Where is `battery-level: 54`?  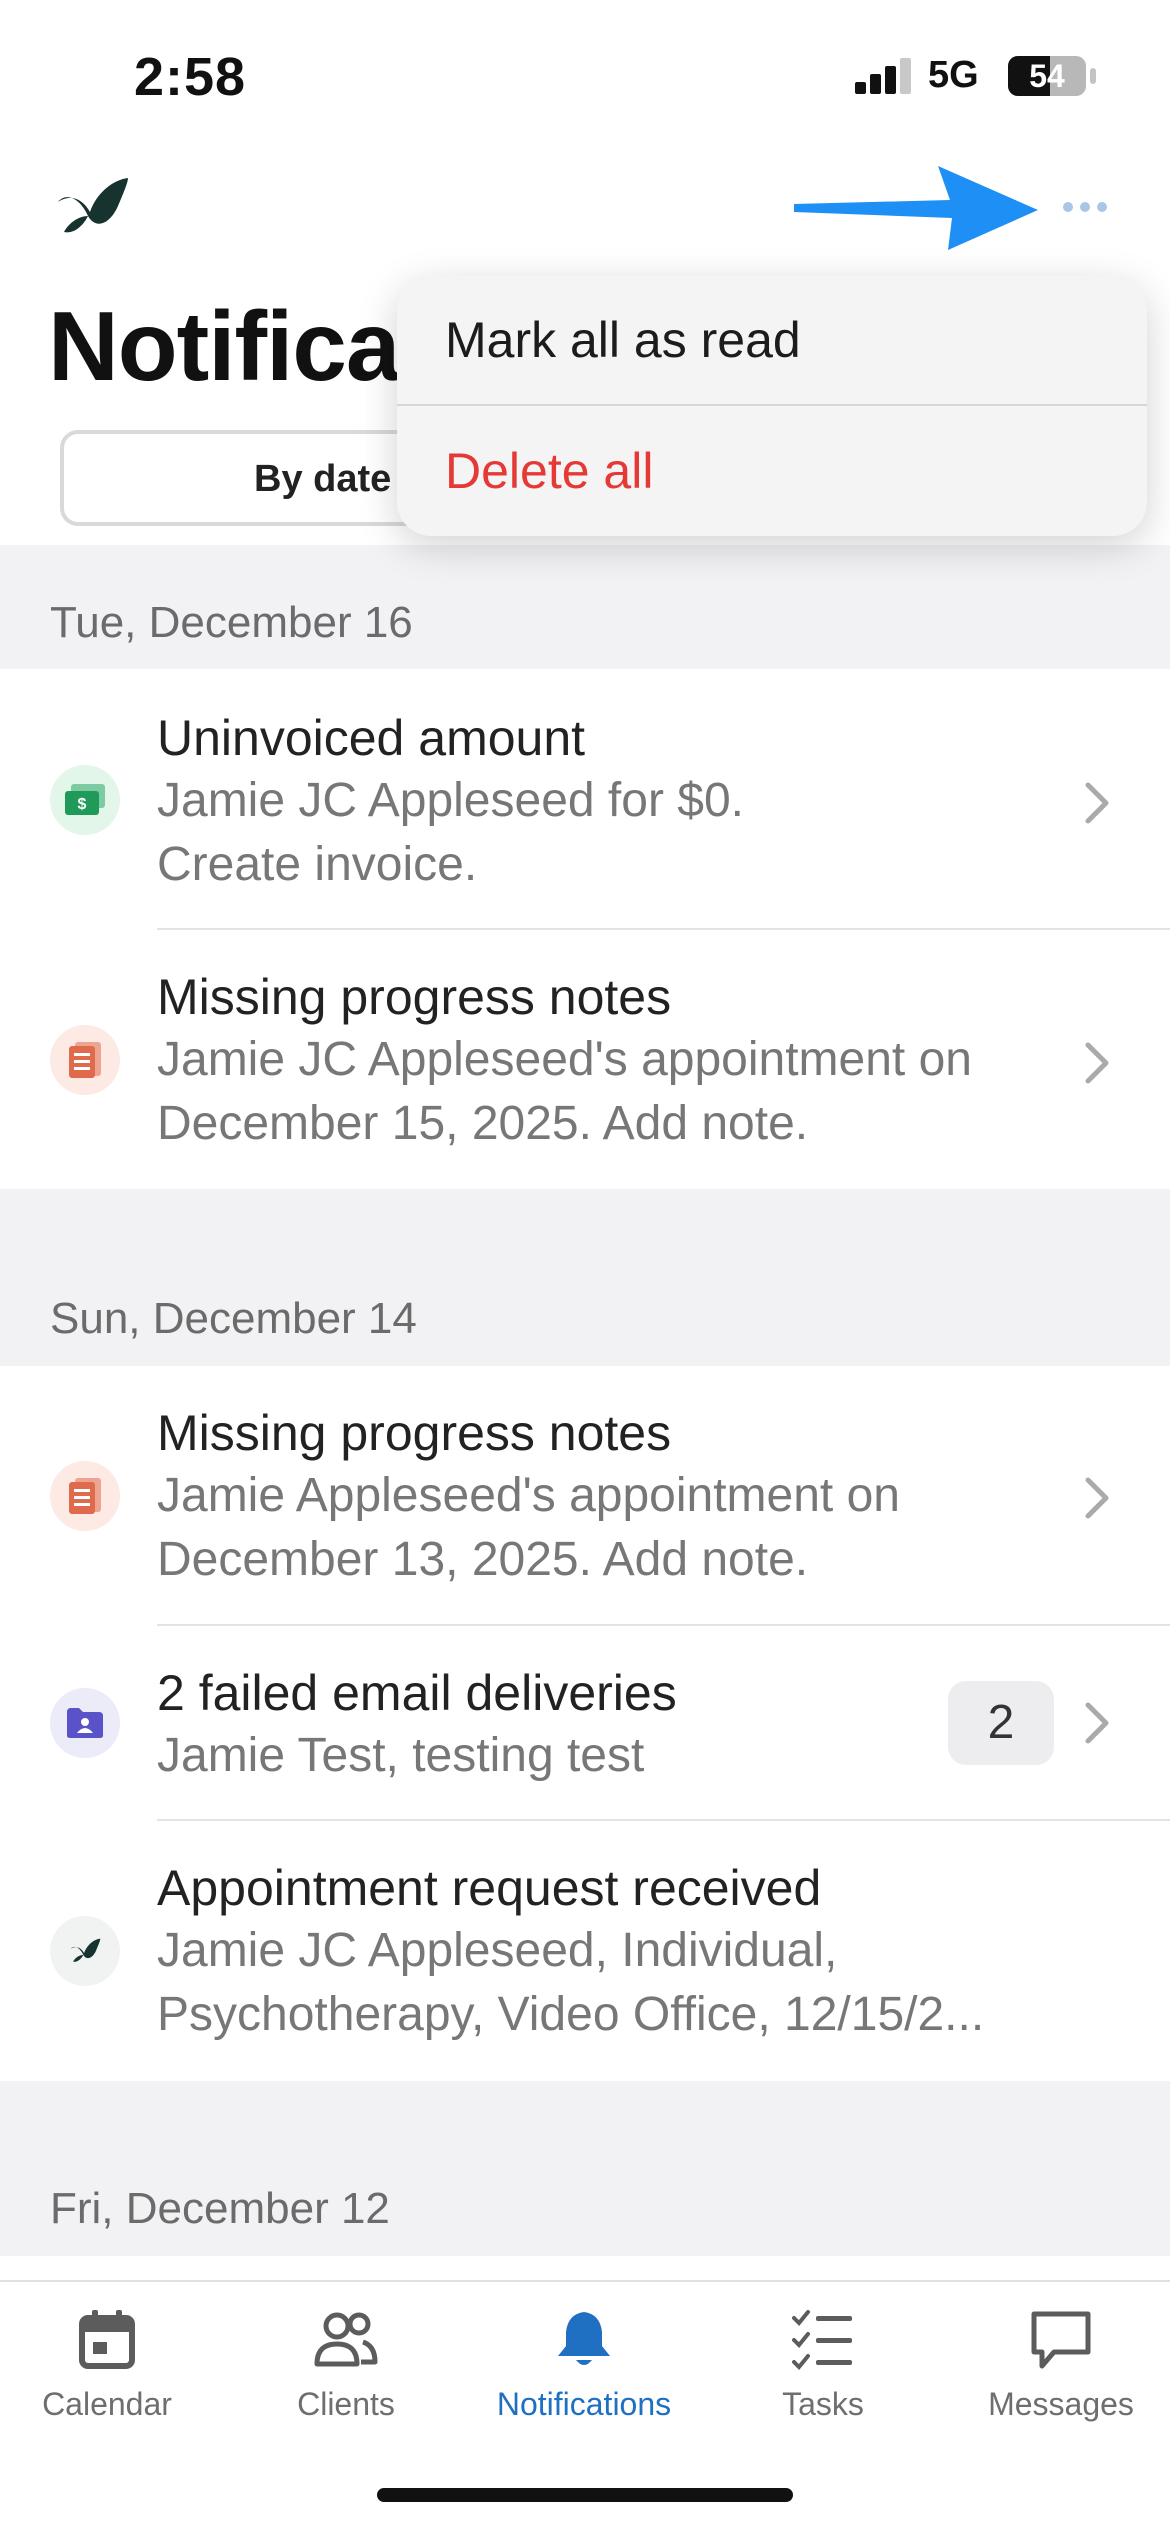
battery-level: 54 is located at coordinates (1047, 76).